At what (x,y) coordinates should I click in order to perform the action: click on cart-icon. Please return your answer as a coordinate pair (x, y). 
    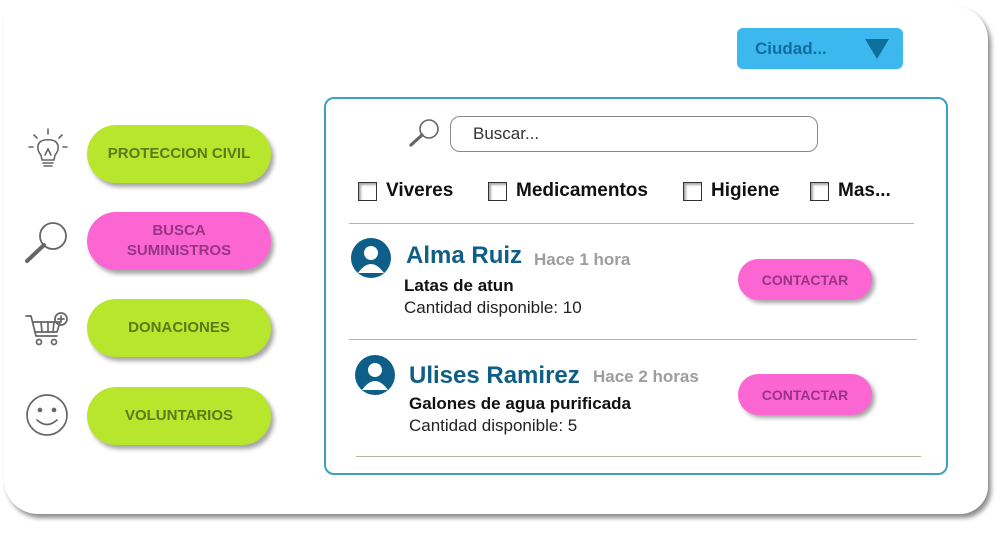
    Looking at the image, I should click on (46, 329).